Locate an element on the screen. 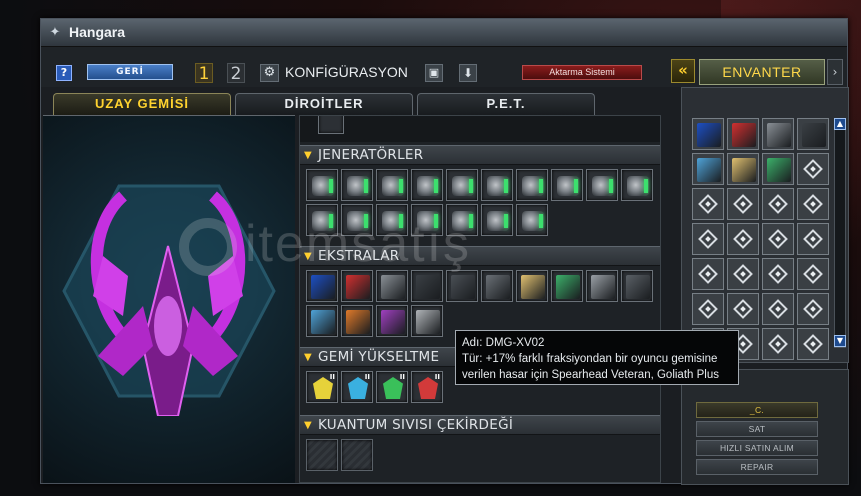 This screenshot has width=861, height=496. download-icon: ⬇ is located at coordinates (468, 73).